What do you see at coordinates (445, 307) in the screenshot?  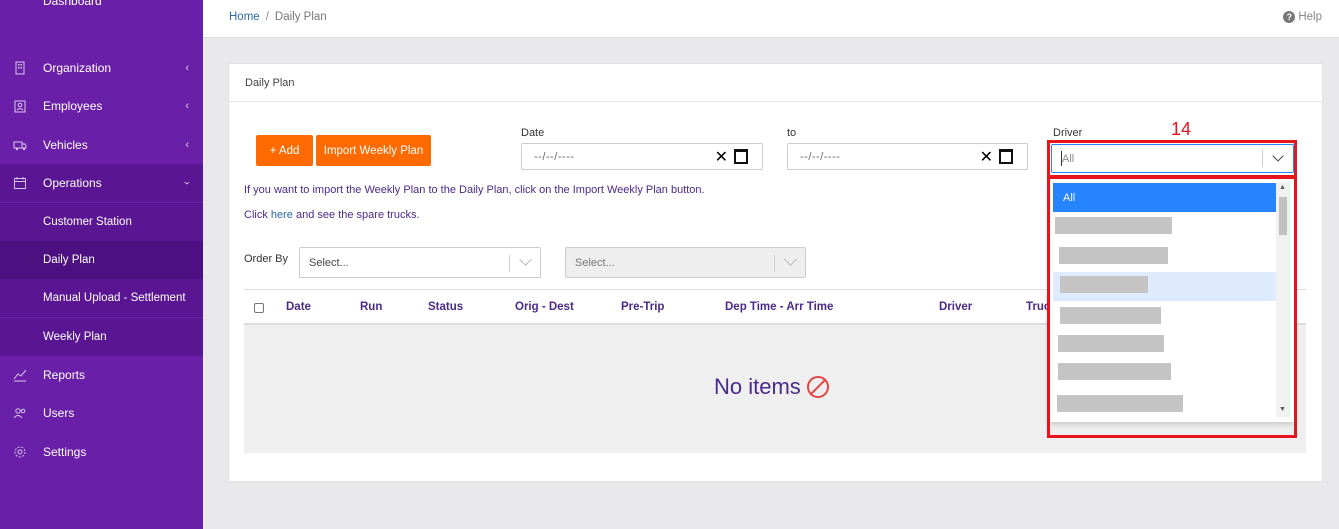 I see `column-header-status: Status` at bounding box center [445, 307].